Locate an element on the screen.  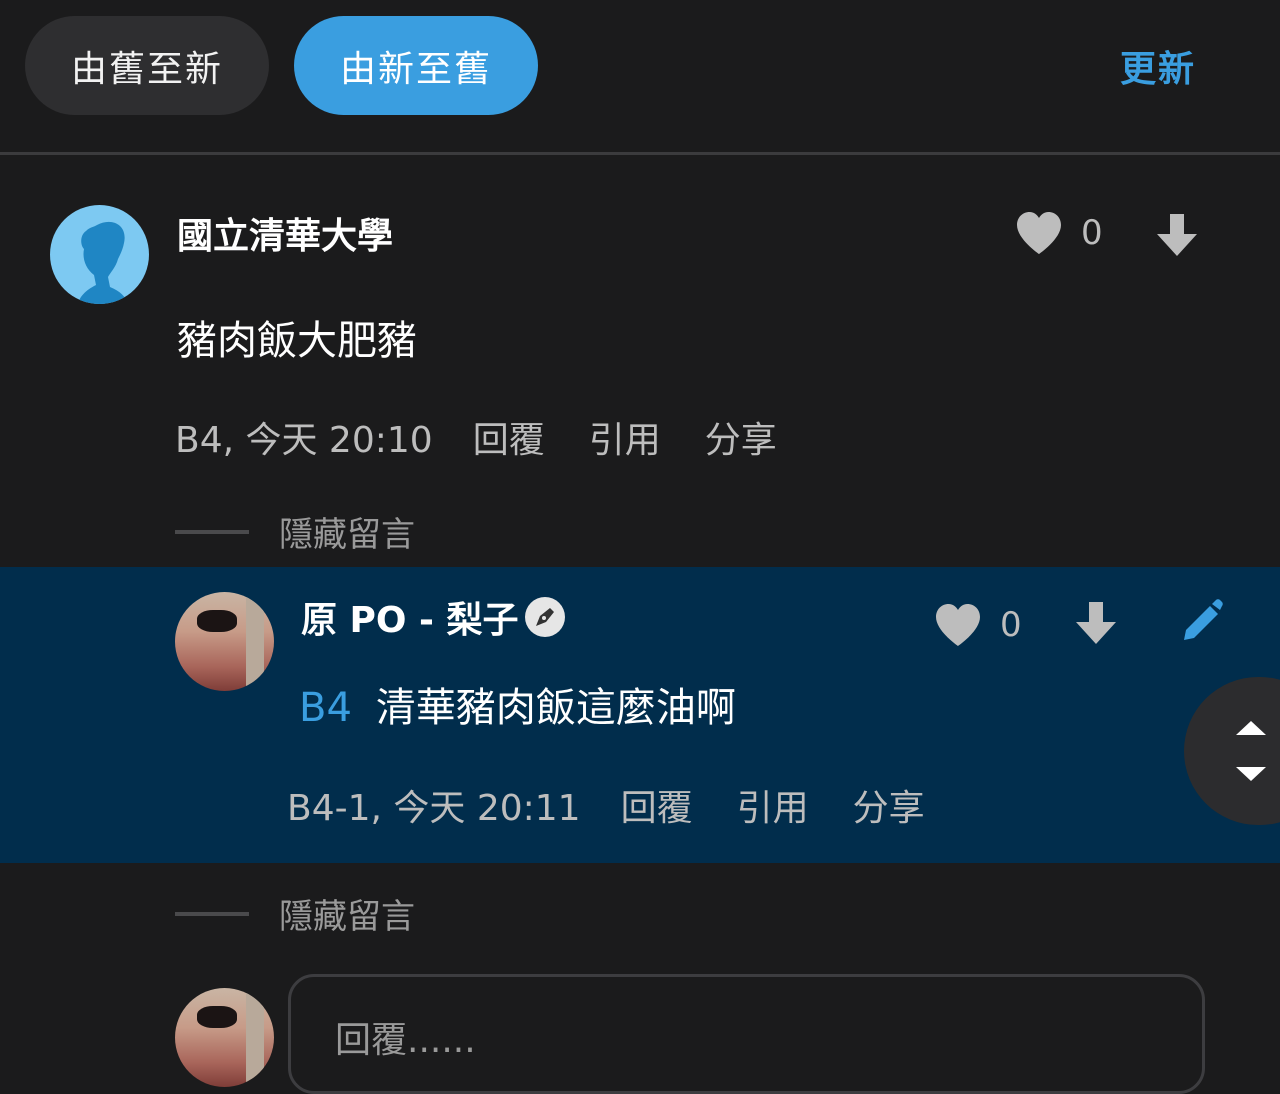
default-avatar-icon is located at coordinates (103, 262).